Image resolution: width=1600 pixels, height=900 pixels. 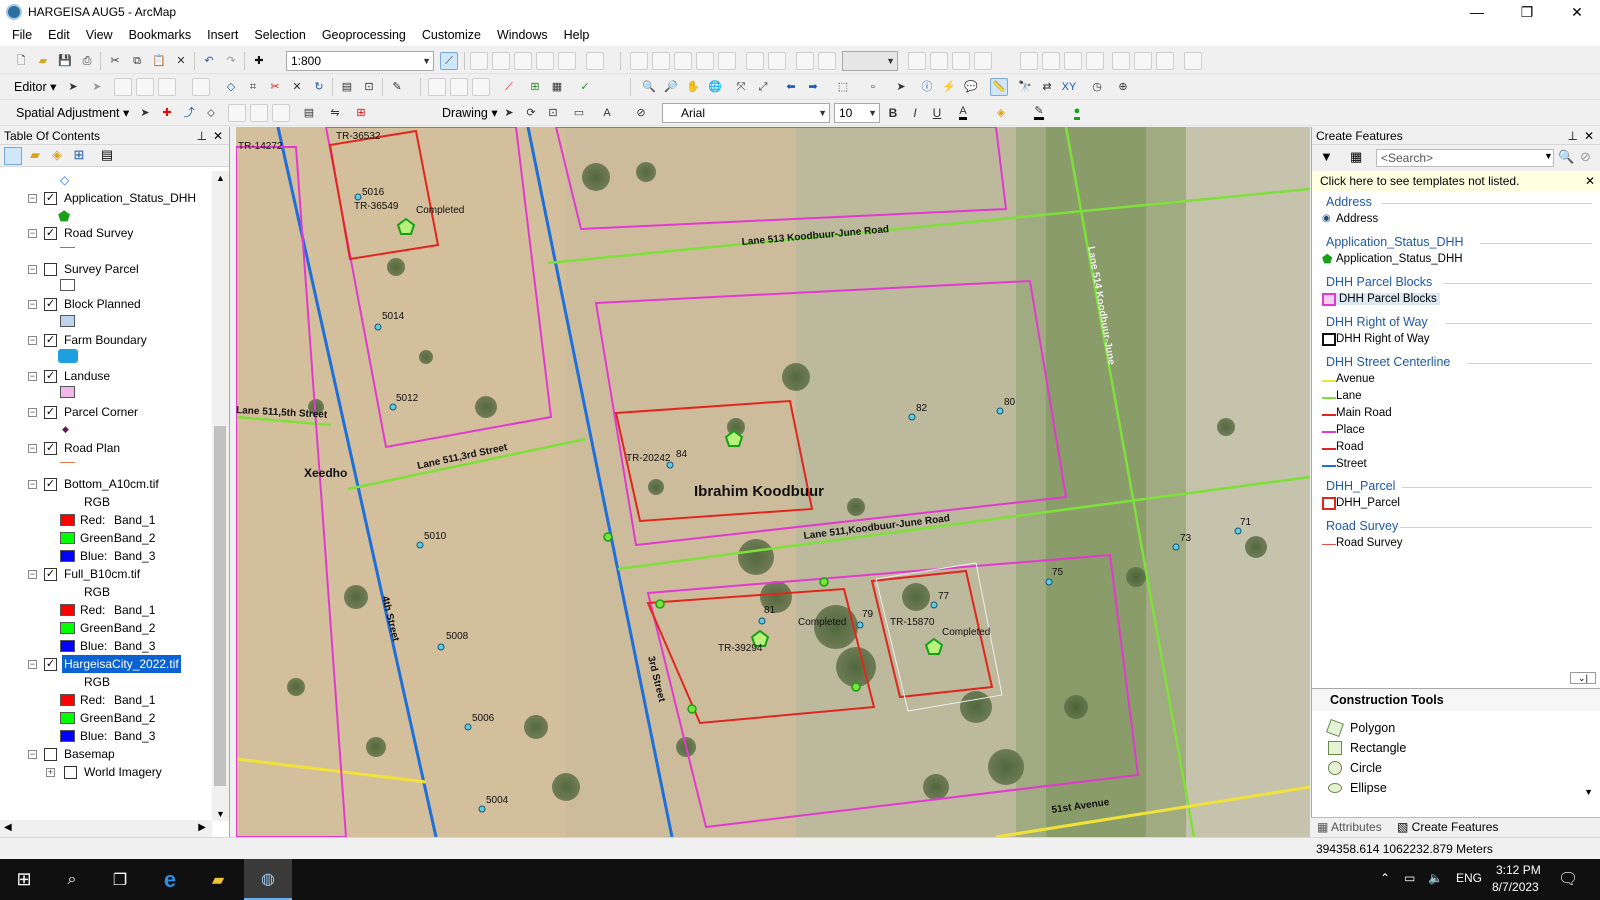 I want to click on template-dhh-right-of-way: DHH Right of Way, so click(x=1383, y=339).